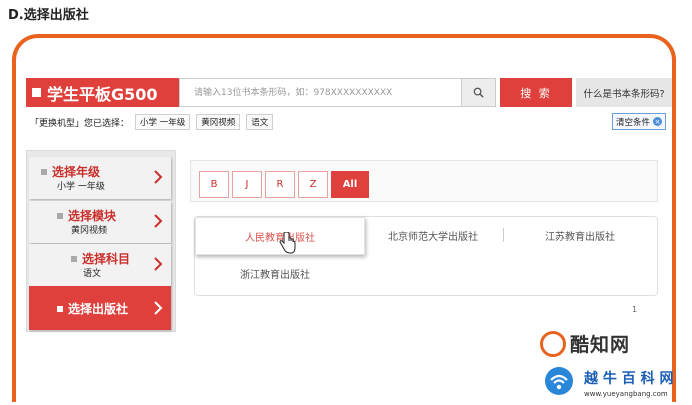 This screenshot has width=692, height=405. Describe the element at coordinates (260, 122) in the screenshot. I see `selected-subject-chip: 语文` at that location.